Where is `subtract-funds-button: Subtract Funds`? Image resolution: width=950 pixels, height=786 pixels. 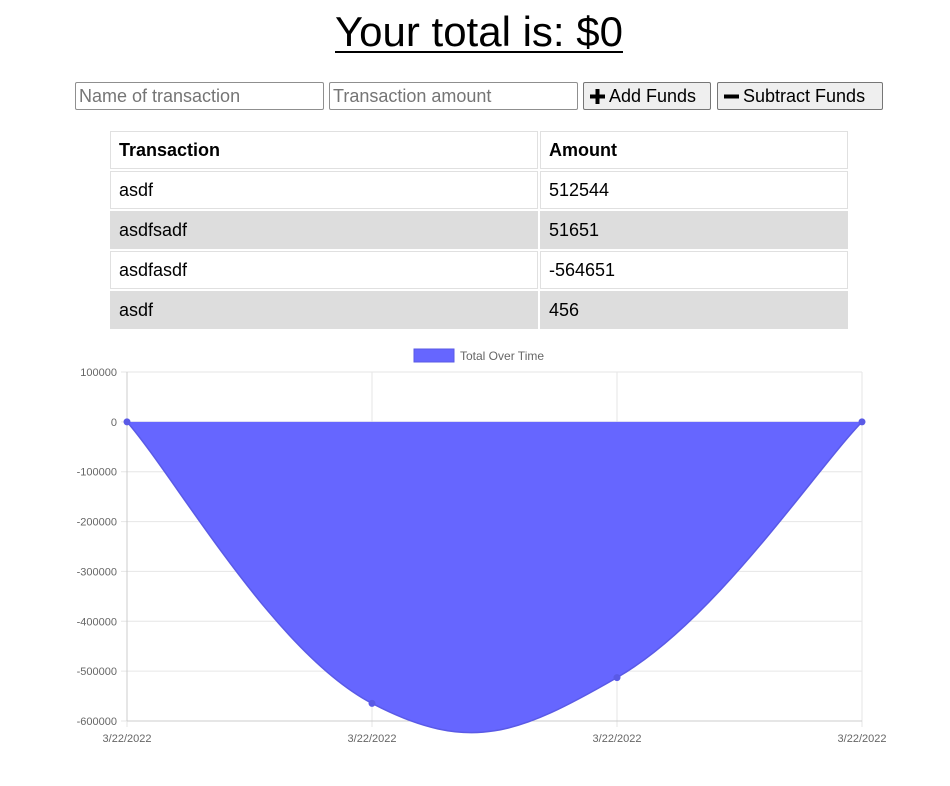 subtract-funds-button: Subtract Funds is located at coordinates (800, 96).